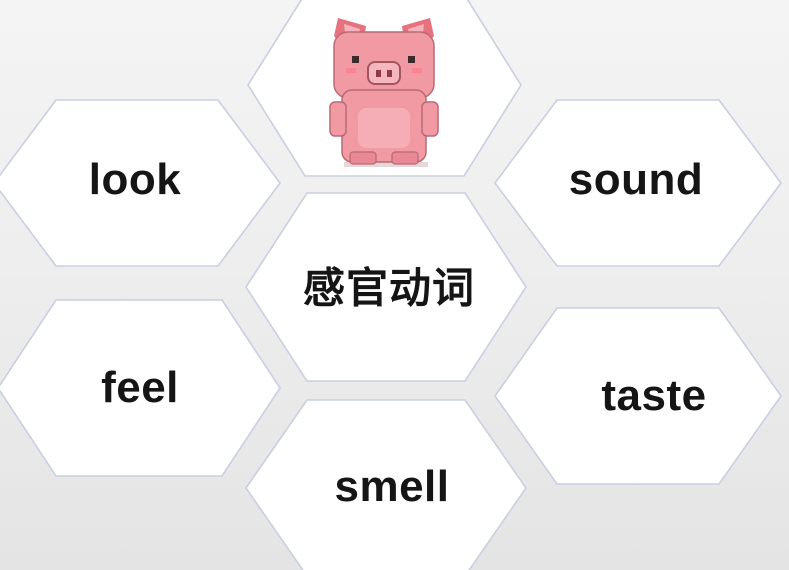 This screenshot has height=570, width=789. What do you see at coordinates (653, 396) in the screenshot?
I see `word-taste: taste` at bounding box center [653, 396].